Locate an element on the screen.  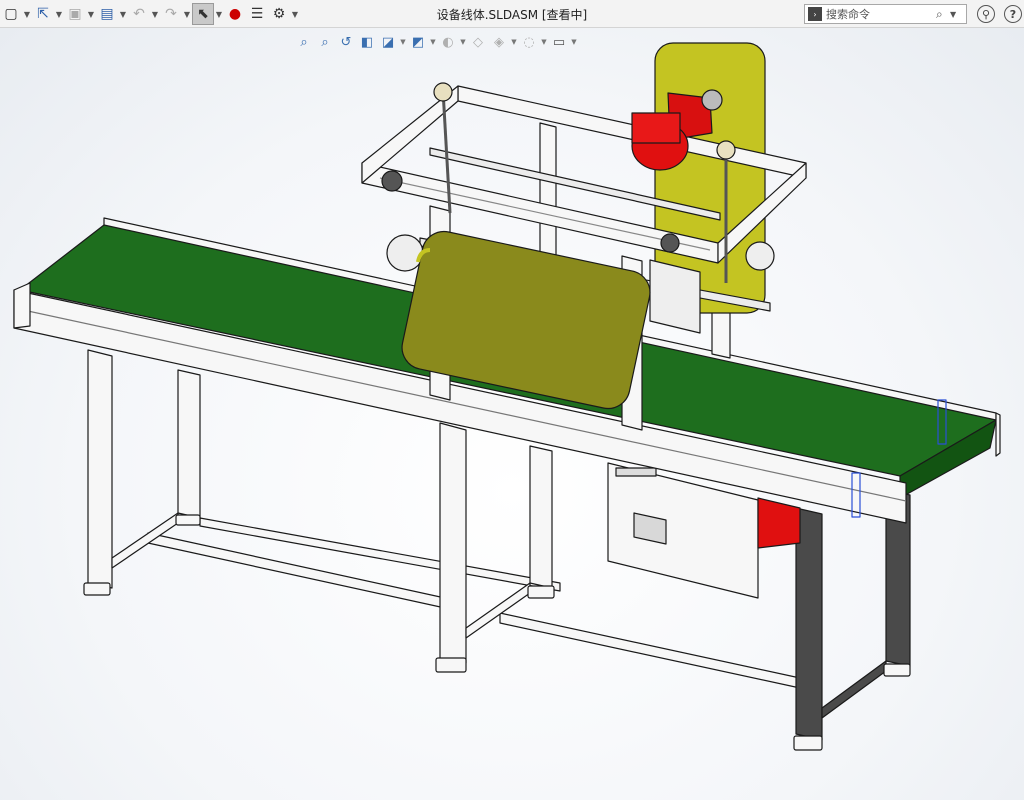
quick-access-toolbar: ▢ ▼ ⇱ ▼ ▣ ▼ ▤ ▼ ↶ ▼ ↷ ▼ ⬉ ▼ ● ☰ ⚙ ▼ is located at coordinates (150, 14).